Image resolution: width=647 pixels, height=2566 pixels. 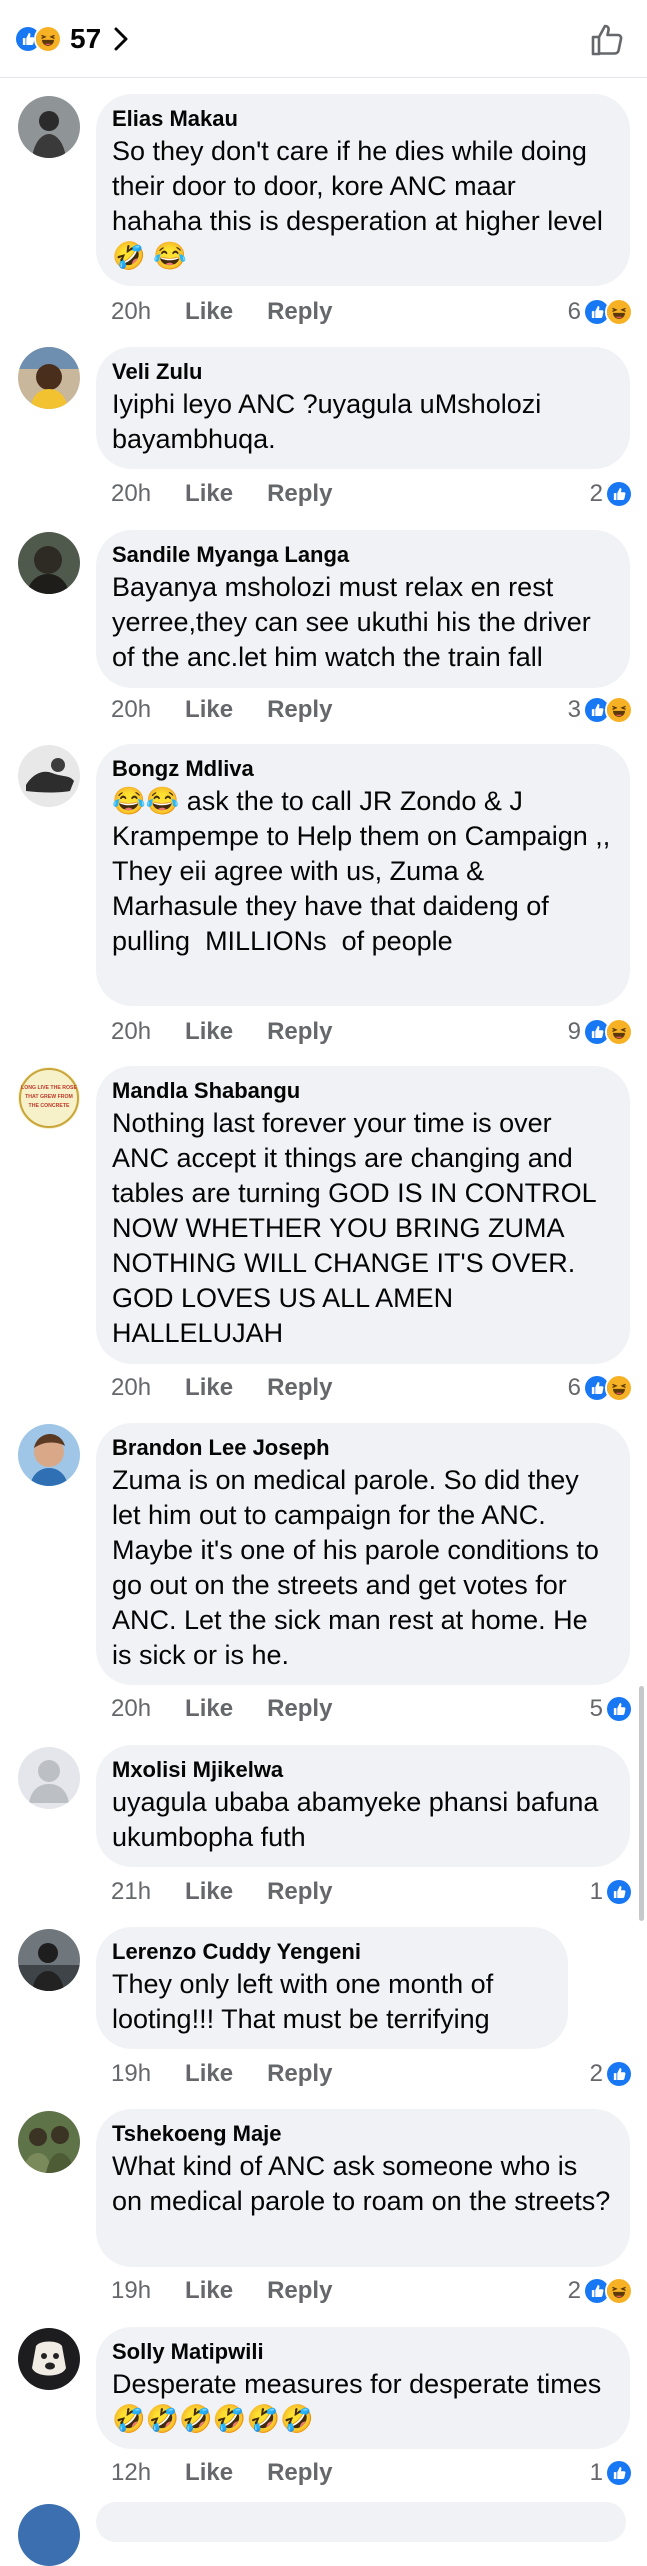 I want to click on commenter-name: Mandla Shabangu, so click(x=362, y=1091).